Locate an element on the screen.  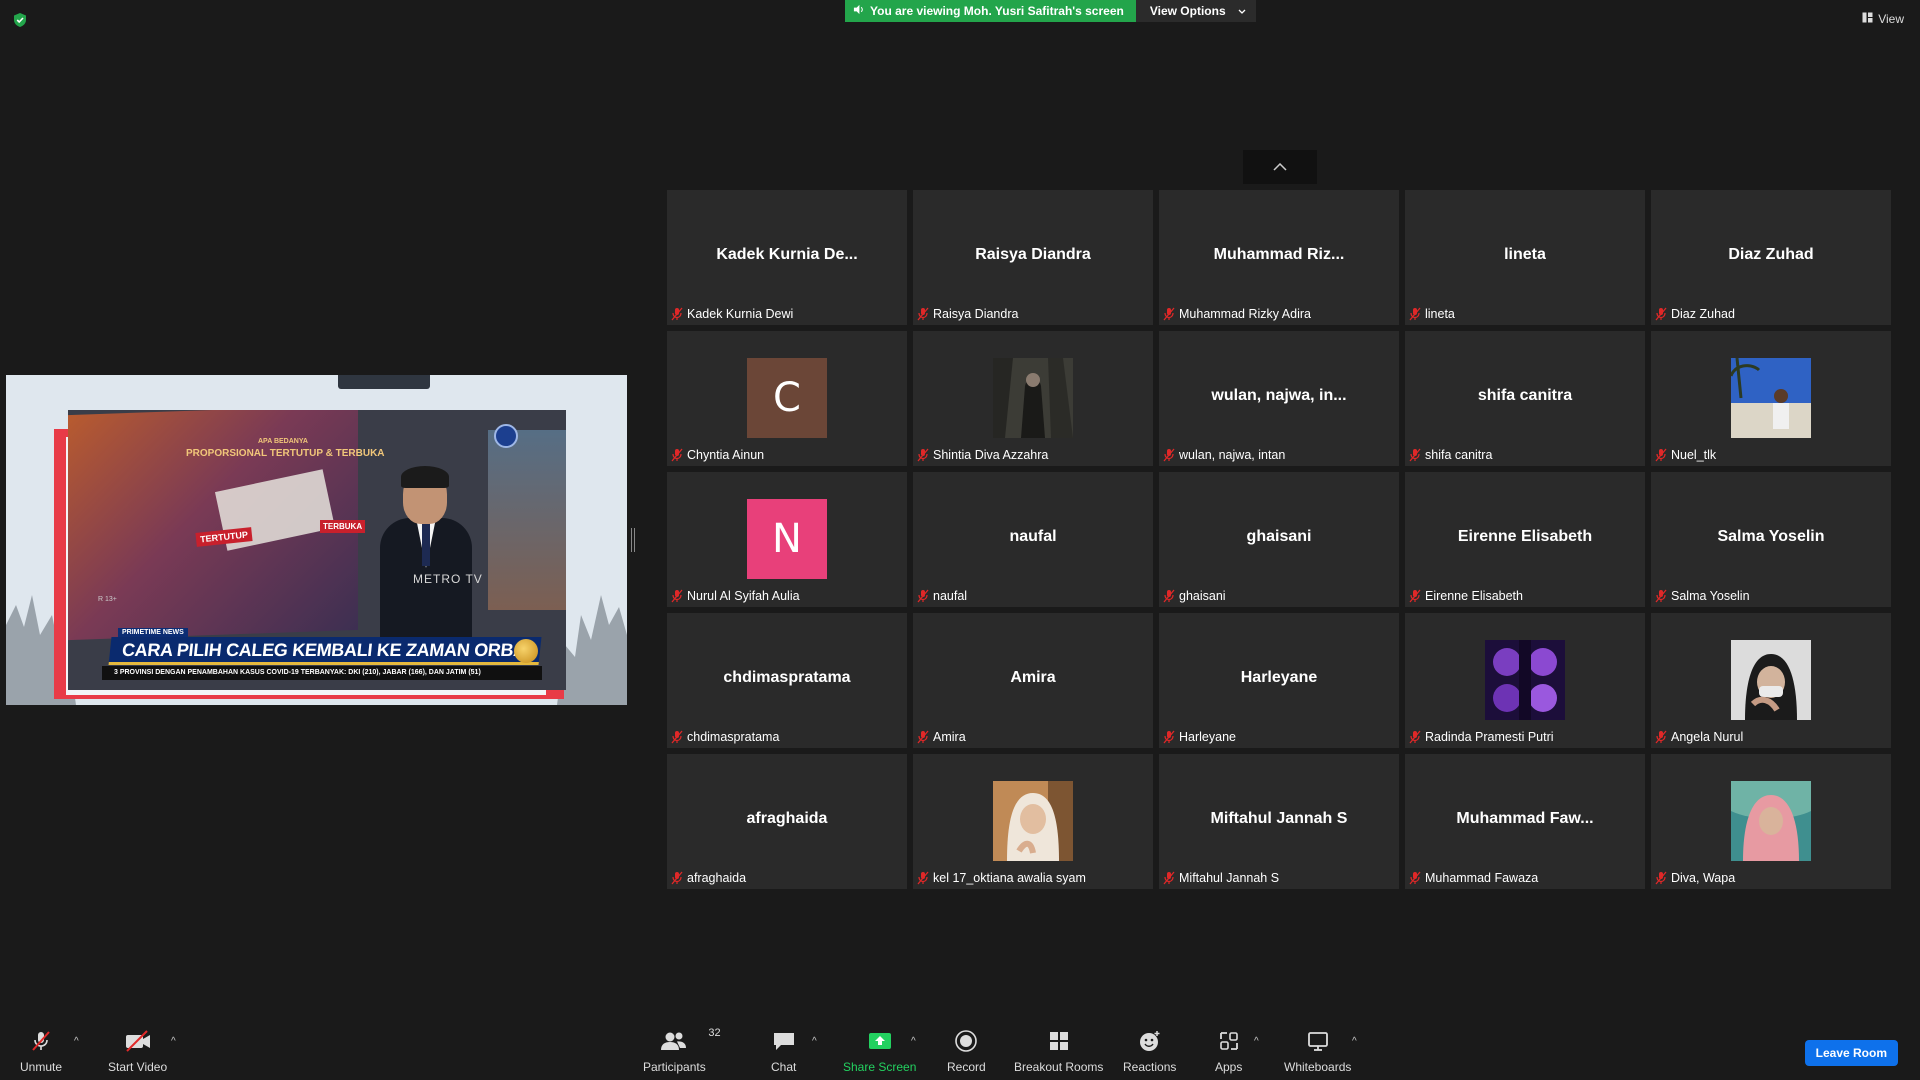
whiteboards-options-caret: ^ is located at coordinates (1354, 1041).